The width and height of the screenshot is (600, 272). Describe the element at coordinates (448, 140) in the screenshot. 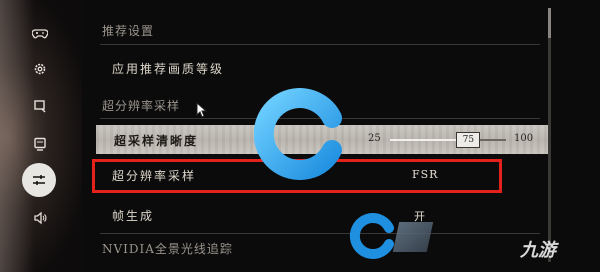

I see `sharpness-slider: 75` at that location.